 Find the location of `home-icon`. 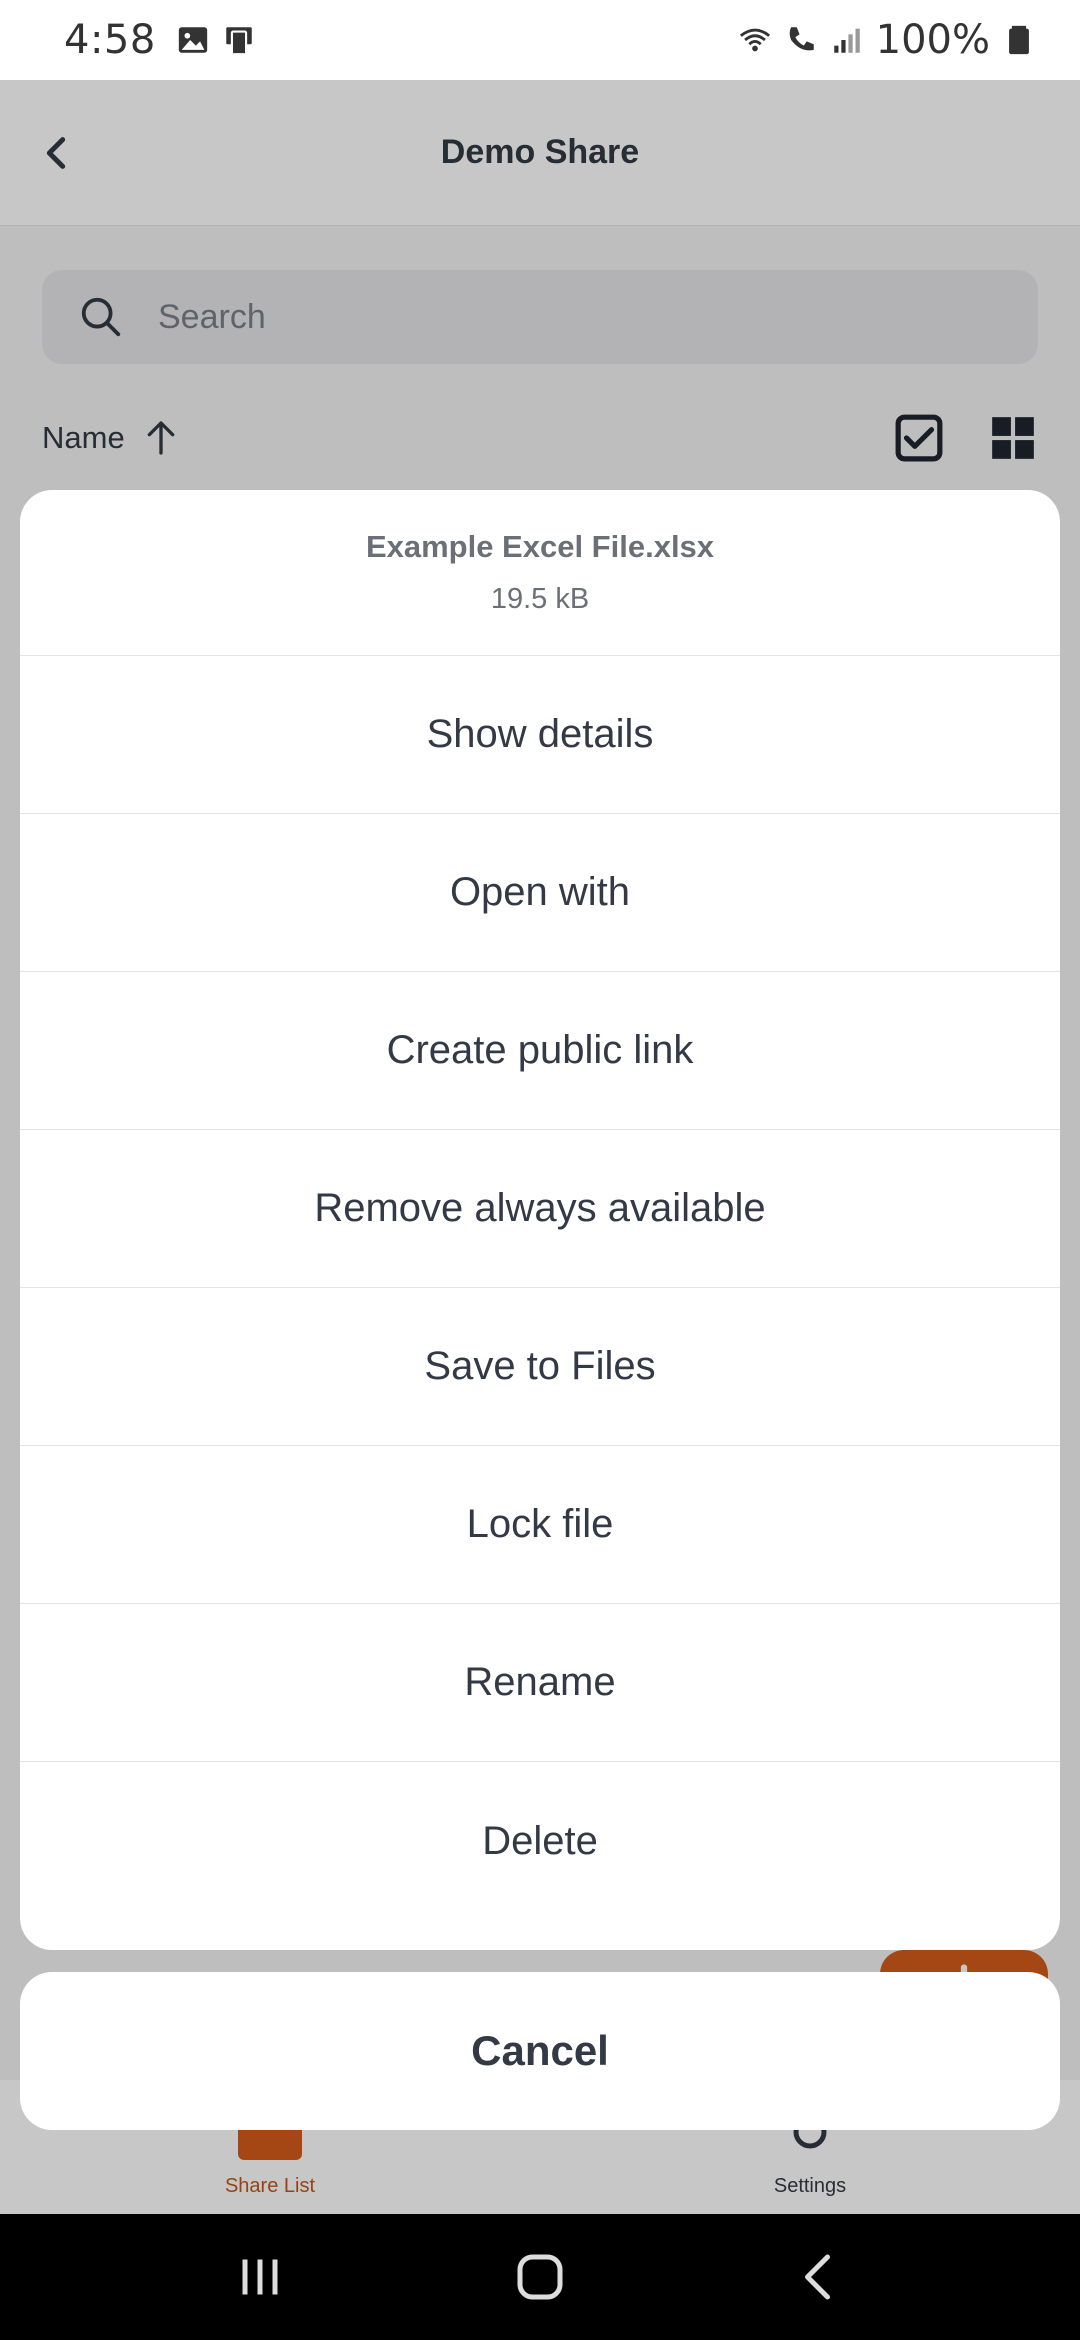

home-icon is located at coordinates (540, 2277).